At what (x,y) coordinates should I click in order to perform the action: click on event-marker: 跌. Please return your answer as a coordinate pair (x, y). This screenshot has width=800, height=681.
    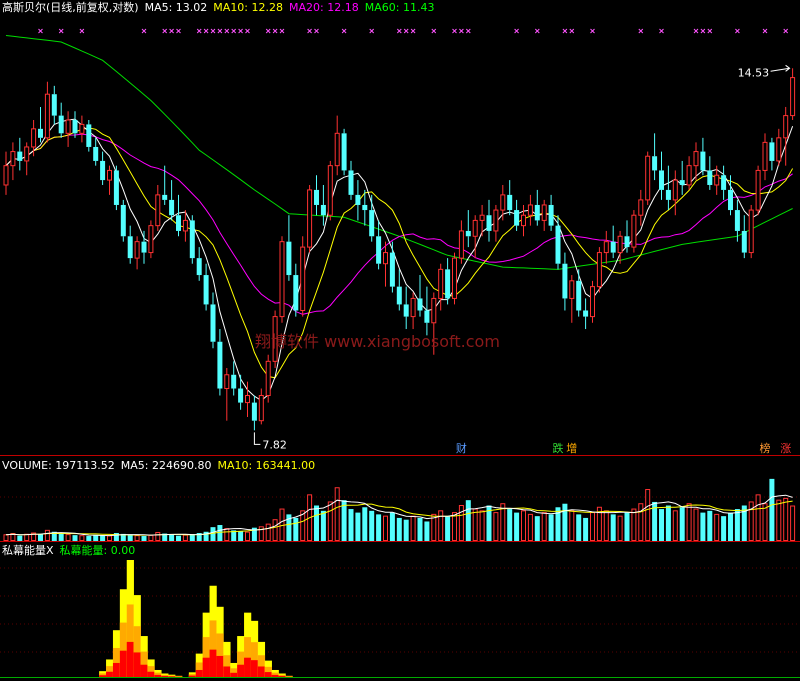
    Looking at the image, I should click on (558, 448).